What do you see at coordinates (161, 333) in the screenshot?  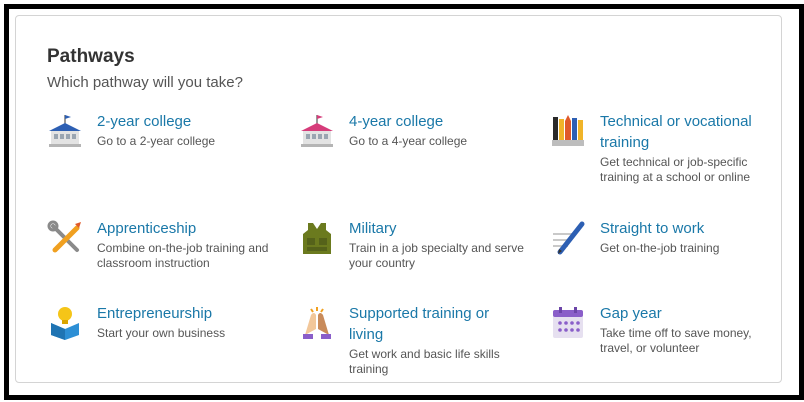 I see `pathway-description: Start your own business` at bounding box center [161, 333].